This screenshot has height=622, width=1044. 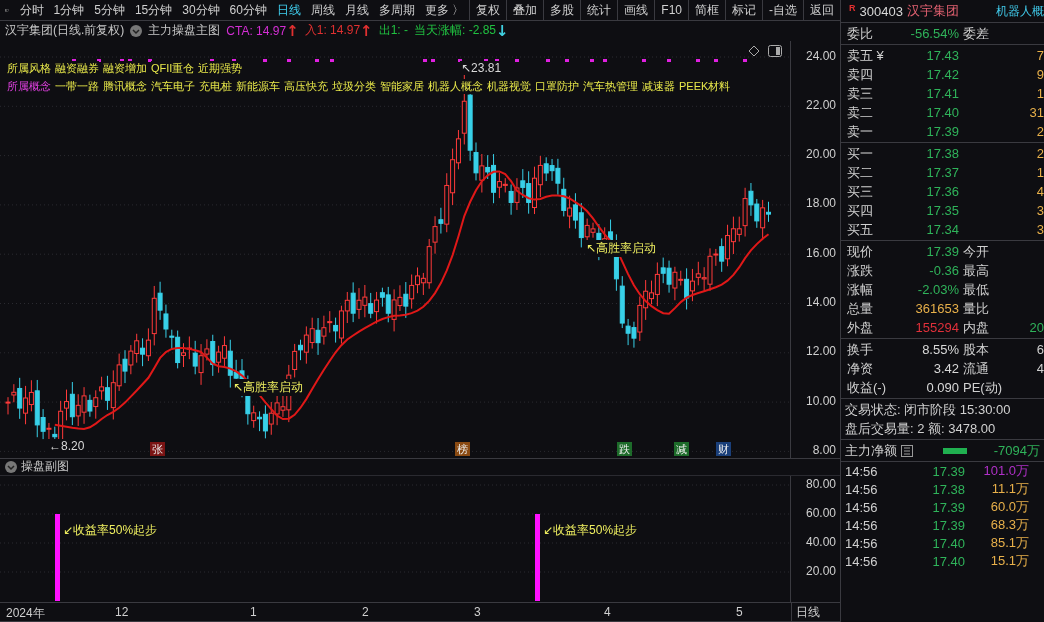 What do you see at coordinates (942, 229) in the screenshot?
I see `quote-value: 17.34` at bounding box center [942, 229].